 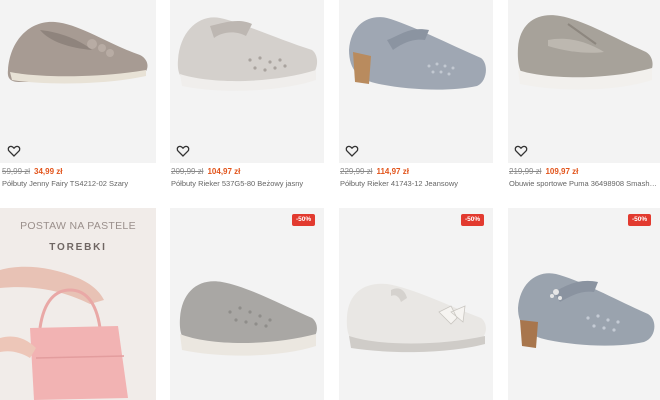 What do you see at coordinates (562, 171) in the screenshot?
I see `sale-price: 109,97 zł` at bounding box center [562, 171].